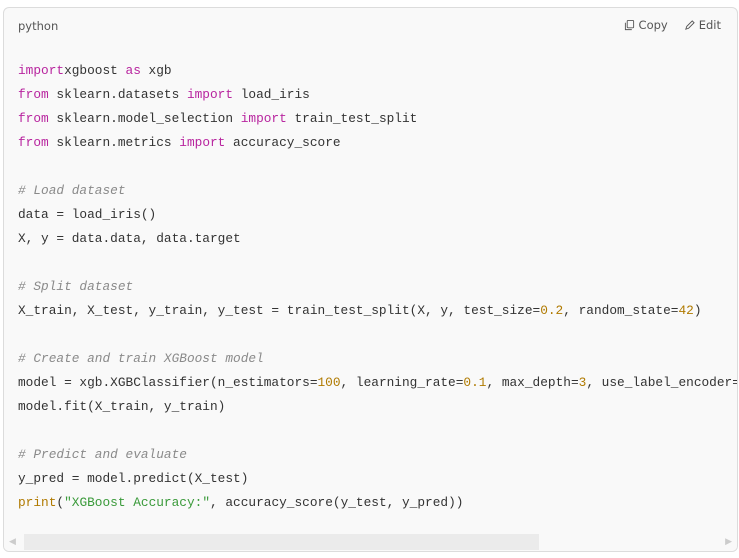 This screenshot has height=558, width=739. Describe the element at coordinates (402, 382) in the screenshot. I see `code-token: , learning_rate=` at that location.